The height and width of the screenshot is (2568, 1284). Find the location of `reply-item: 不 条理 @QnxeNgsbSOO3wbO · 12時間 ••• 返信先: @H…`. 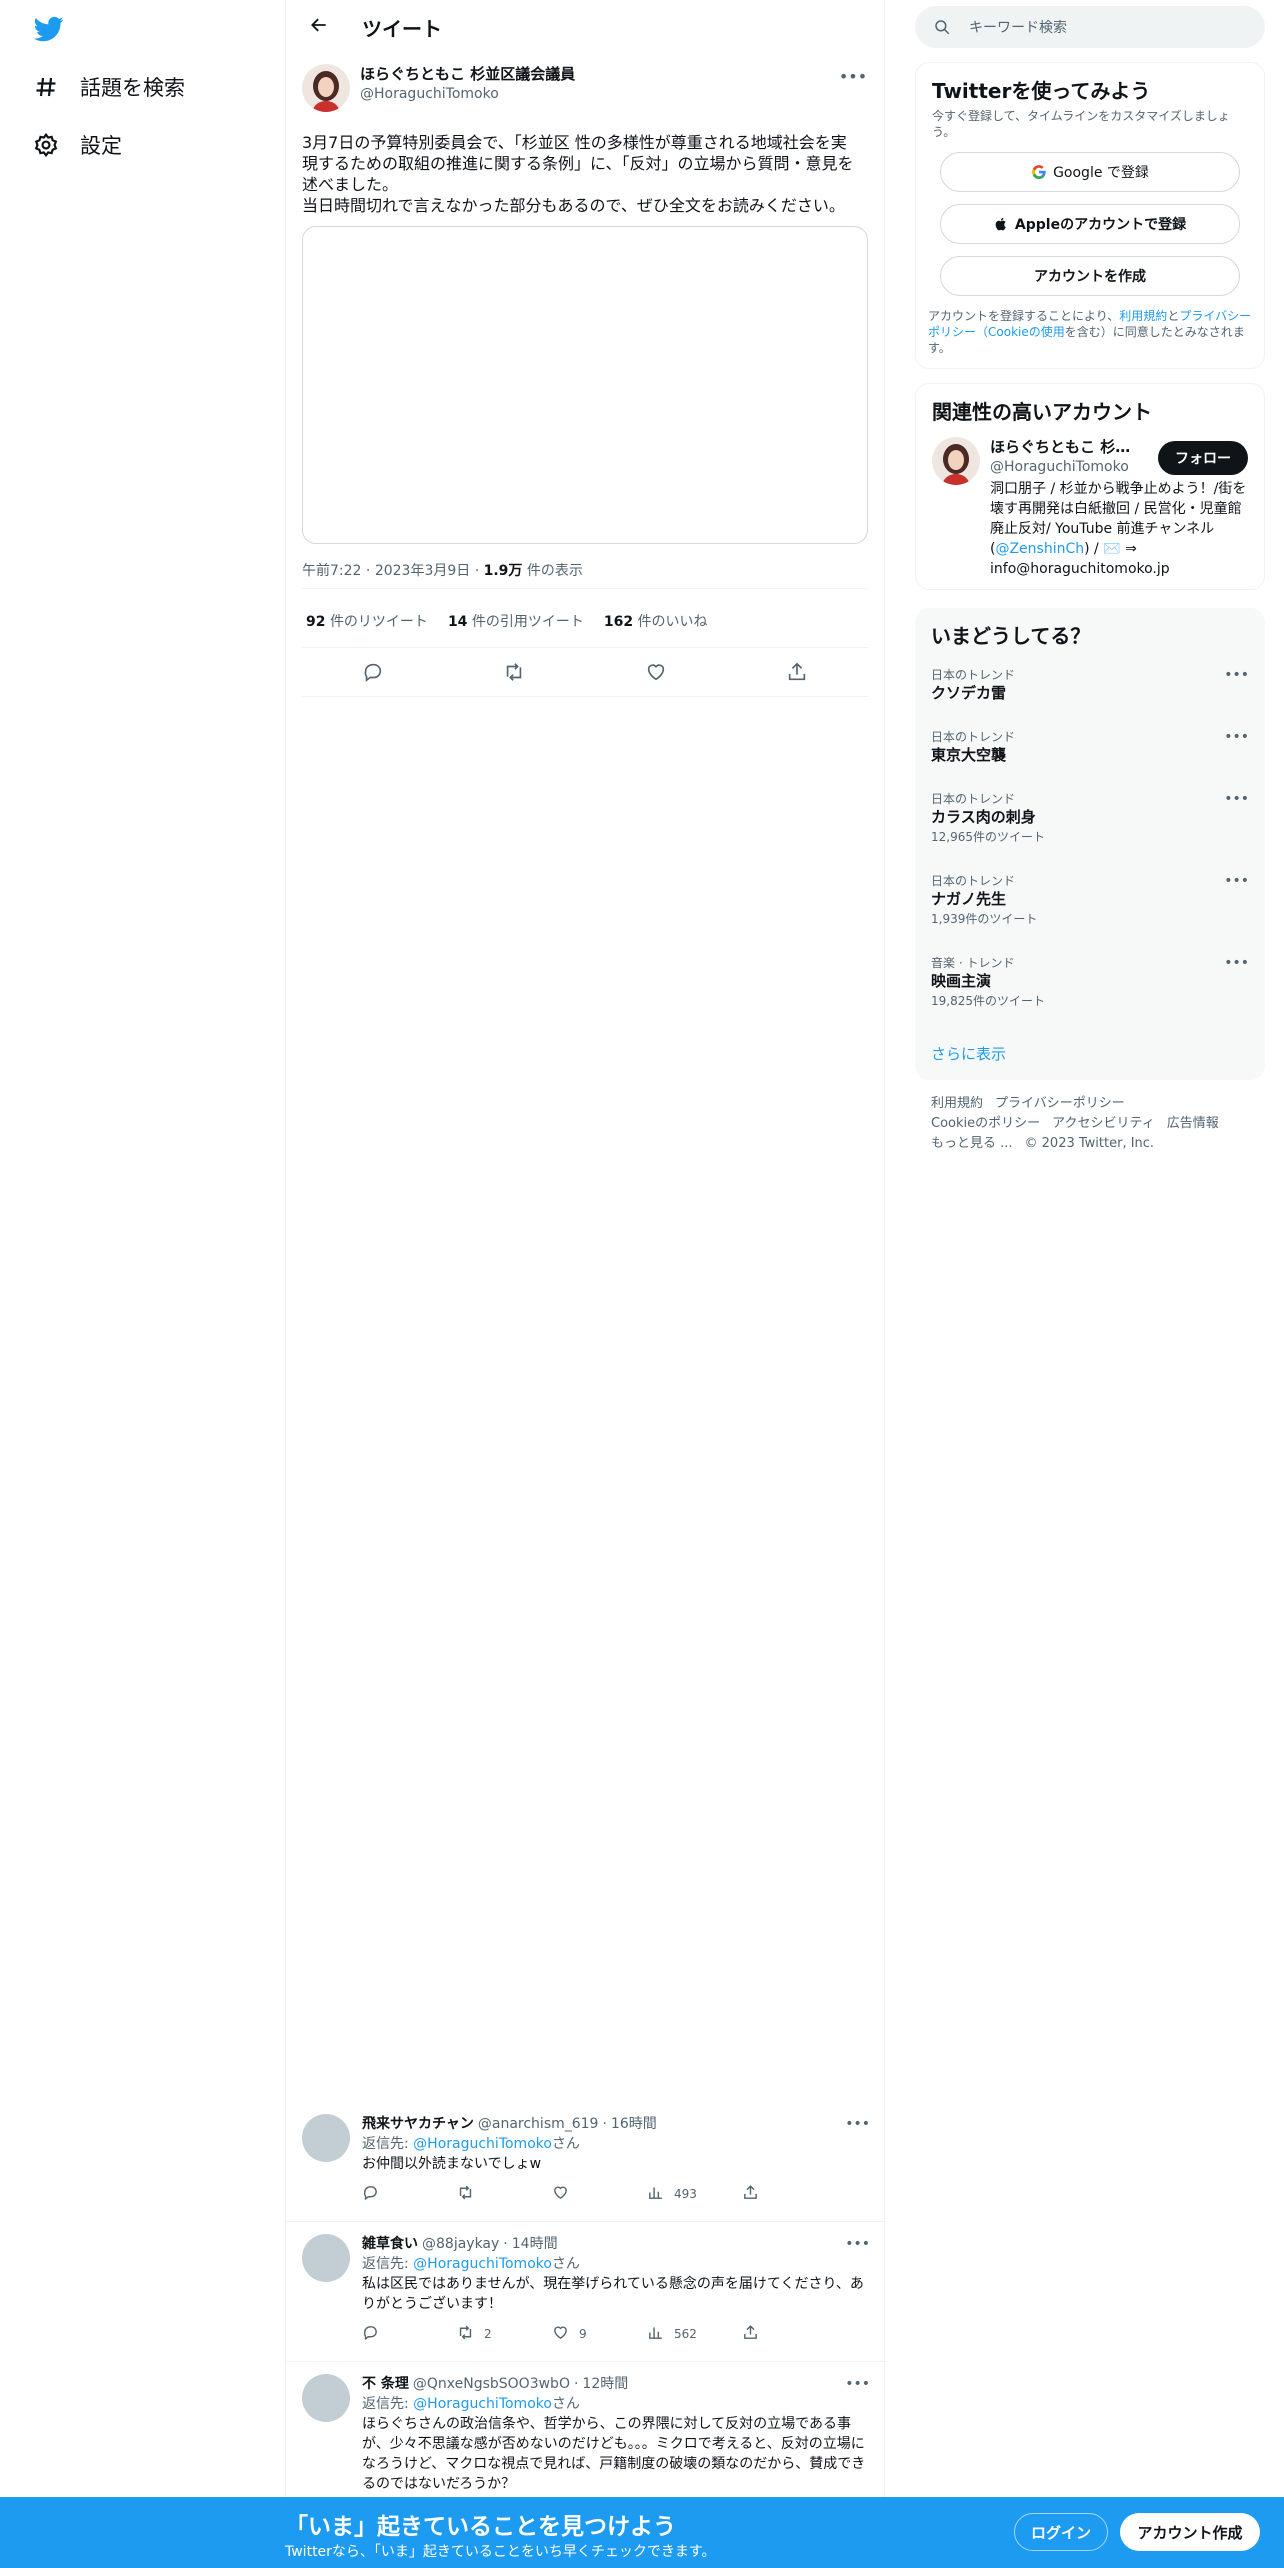

reply-item: 不 条理 @QnxeNgsbSOO3wbO · 12時間 ••• 返信先: @H… is located at coordinates (586, 2429).